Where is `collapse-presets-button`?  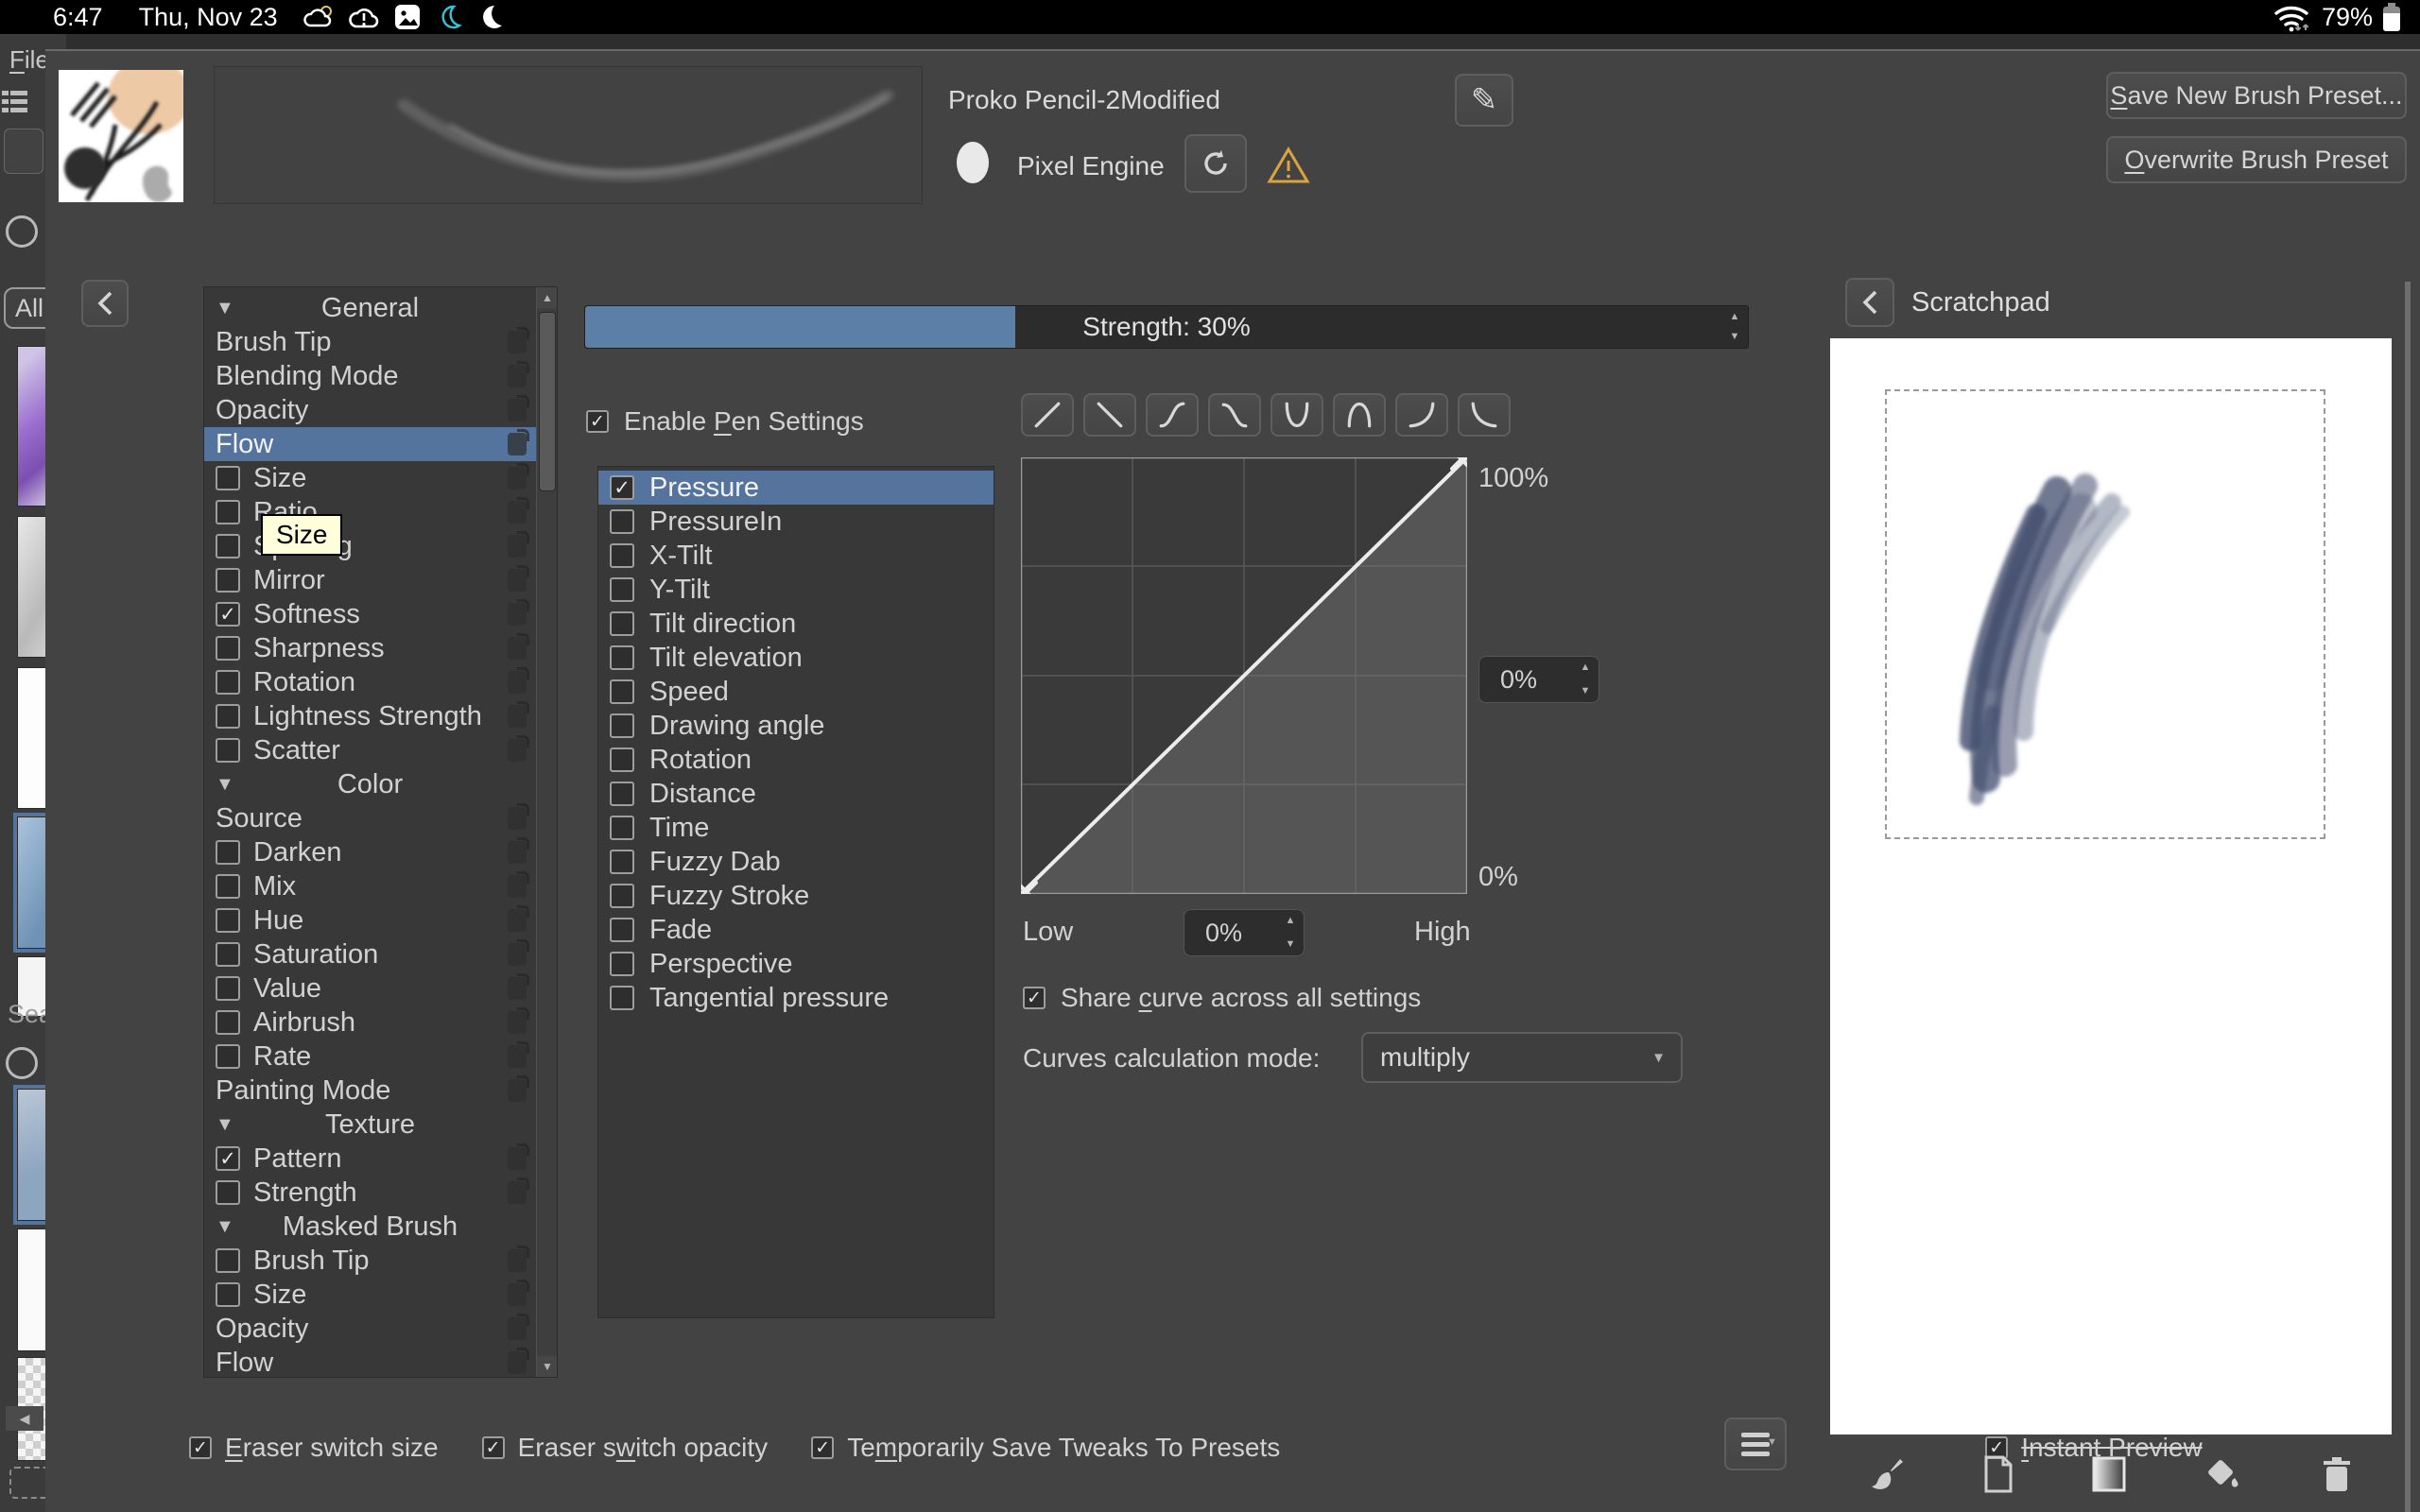 collapse-presets-button is located at coordinates (105, 303).